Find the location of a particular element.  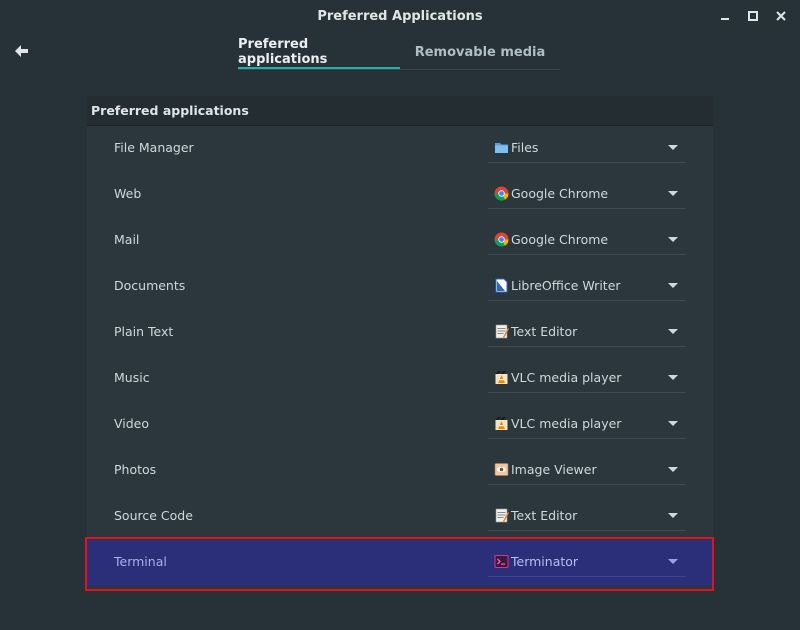

title-bar: Preferred Applications is located at coordinates (400, 16).